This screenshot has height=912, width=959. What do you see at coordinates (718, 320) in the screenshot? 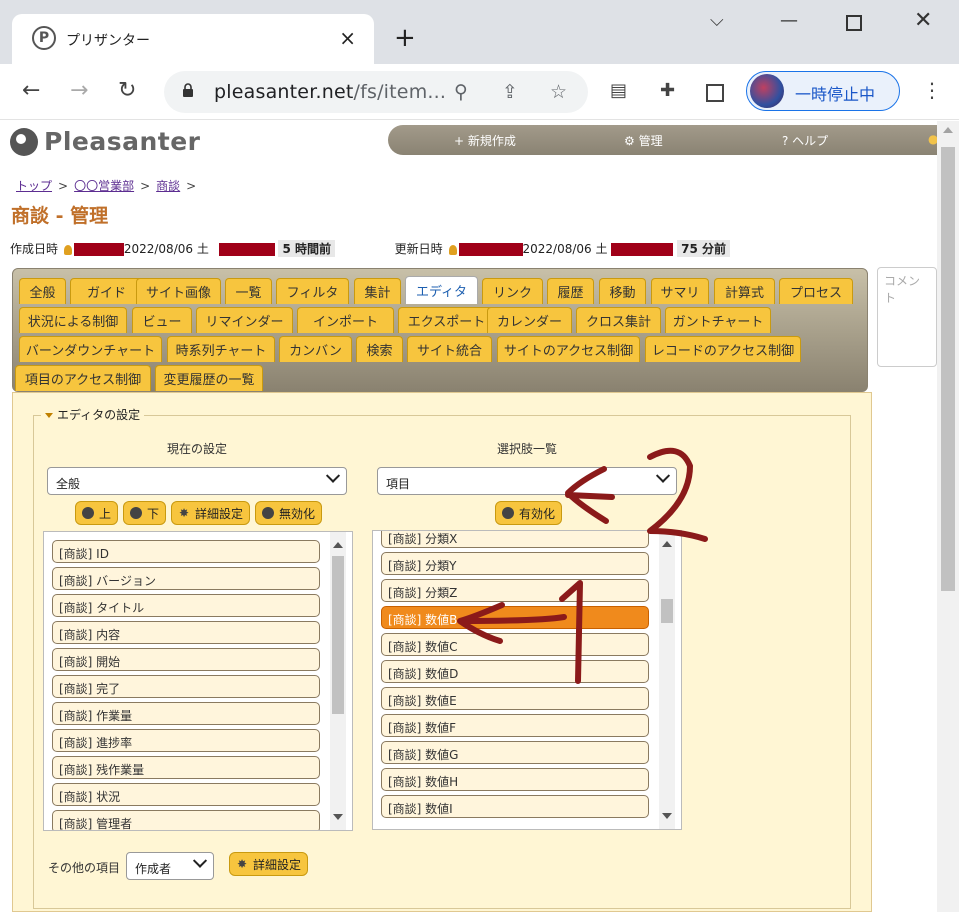
I see `tab-gantt: ガントチャート` at bounding box center [718, 320].